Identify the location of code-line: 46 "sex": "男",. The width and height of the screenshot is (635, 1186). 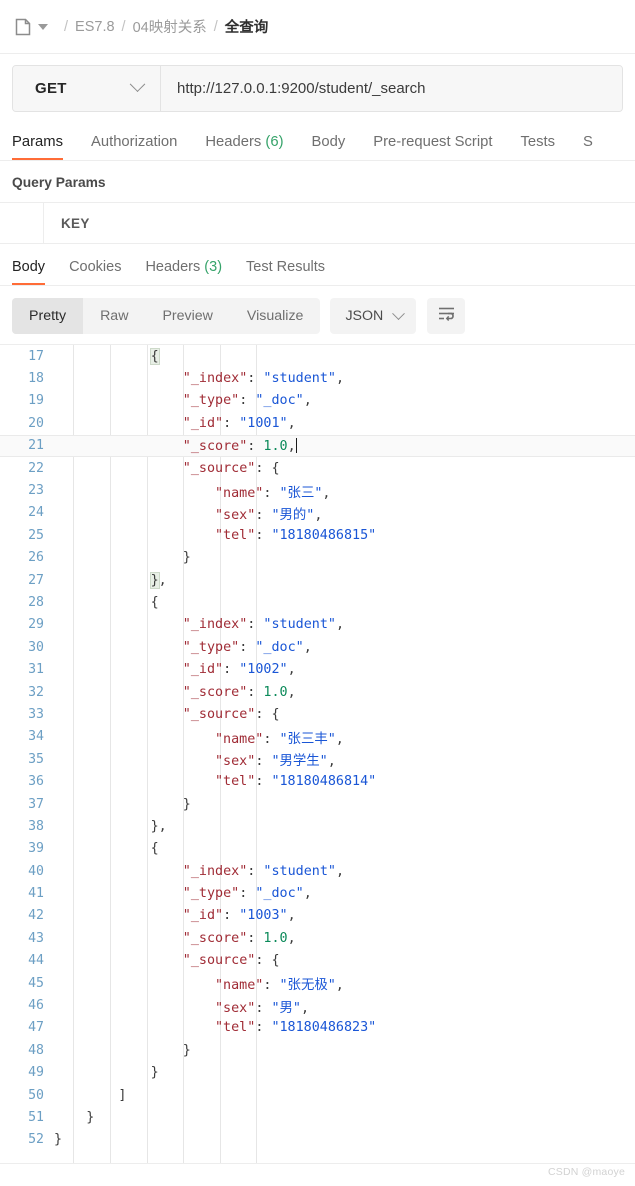
(317, 1005).